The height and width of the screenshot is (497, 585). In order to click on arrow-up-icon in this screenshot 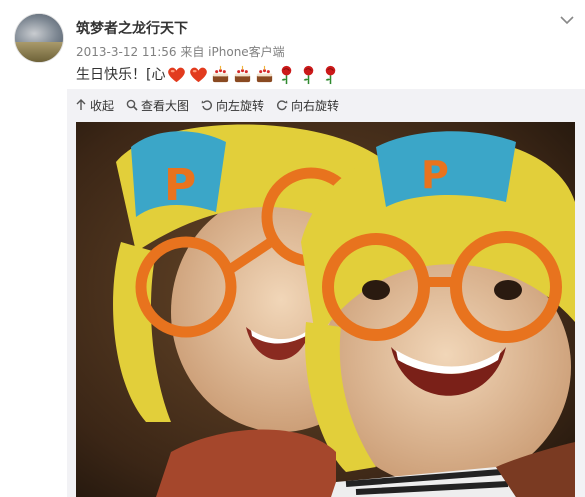, I will do `click(81, 104)`.